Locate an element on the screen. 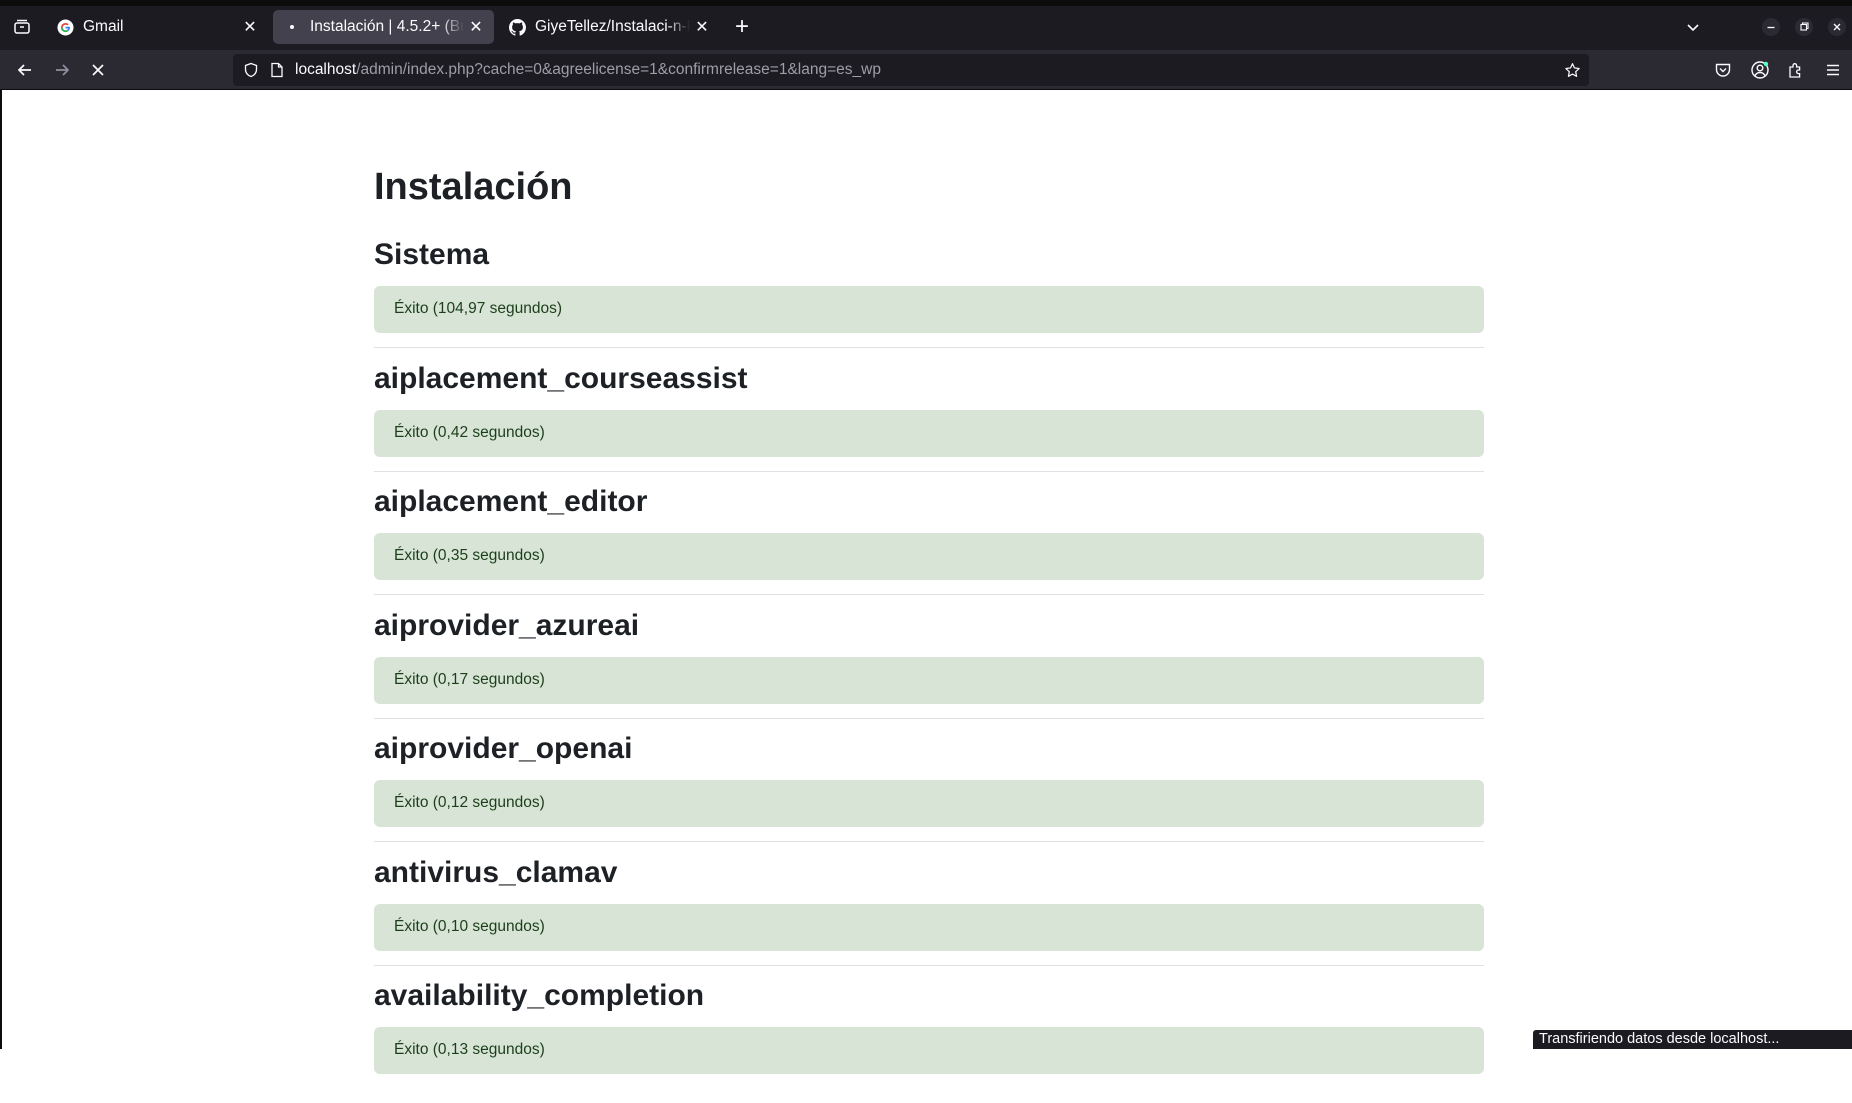  bookmark-star-icon is located at coordinates (1572, 70).